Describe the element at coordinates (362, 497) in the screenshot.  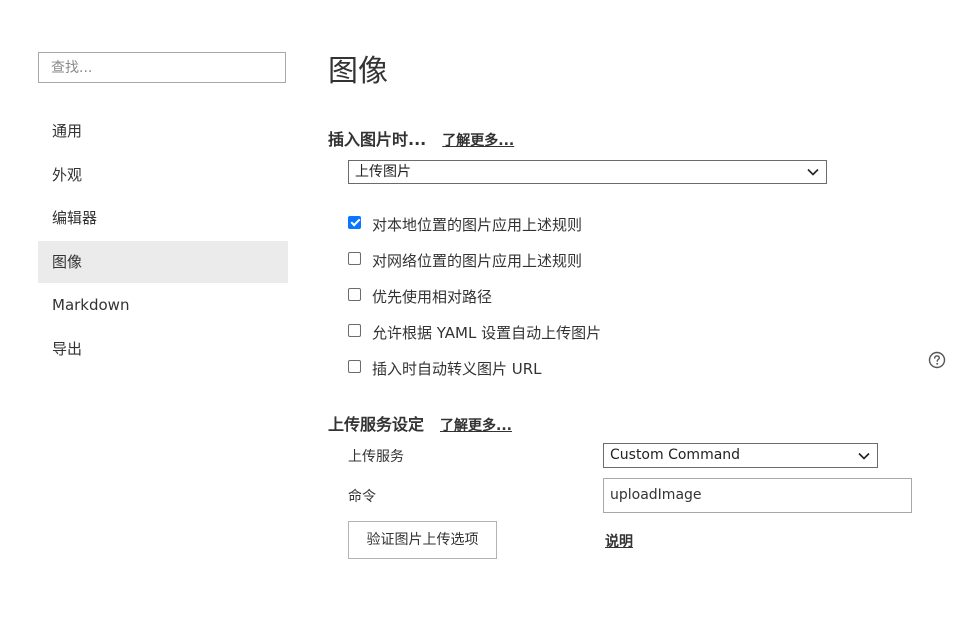
I see `command-label: 命令` at that location.